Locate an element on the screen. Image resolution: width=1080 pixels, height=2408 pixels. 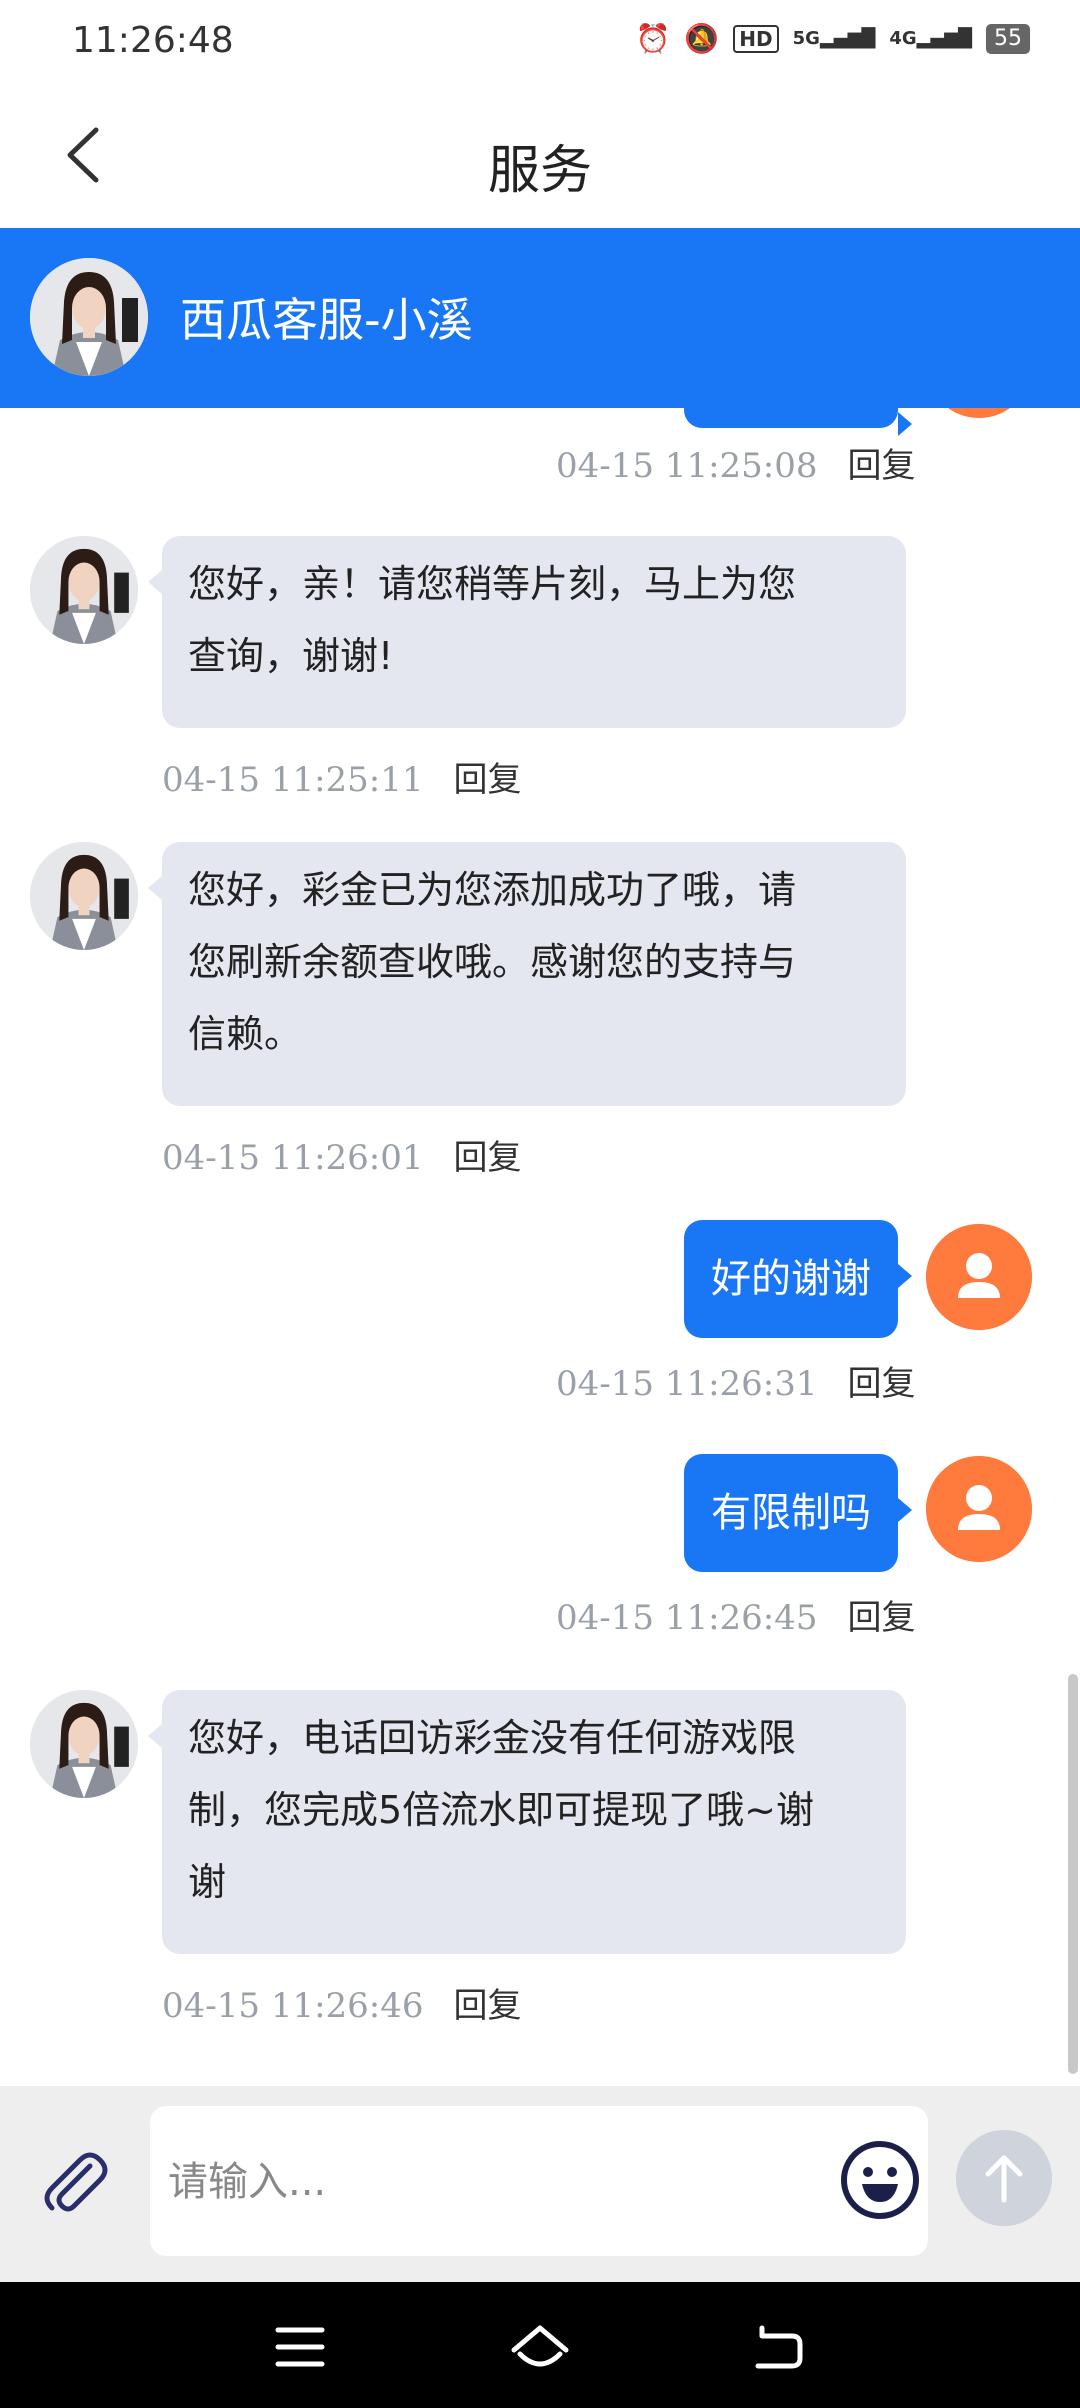
signal-5g-icon: 5G▂▄▆█ is located at coordinates (834, 38).